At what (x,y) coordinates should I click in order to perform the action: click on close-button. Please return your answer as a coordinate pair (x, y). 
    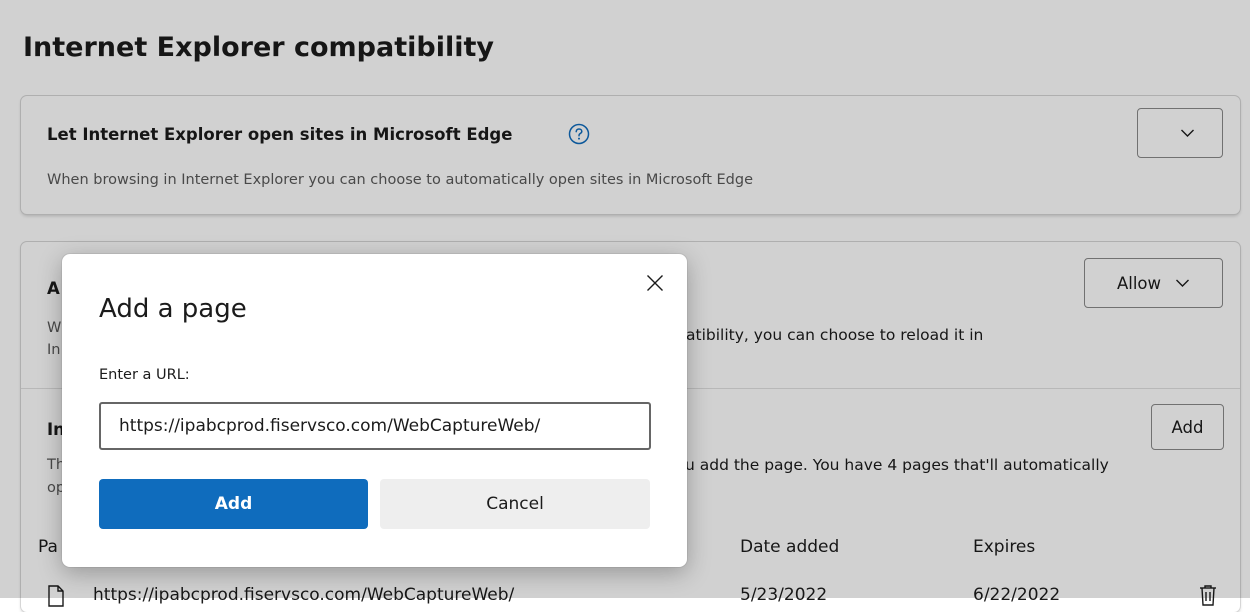
    Looking at the image, I should click on (655, 283).